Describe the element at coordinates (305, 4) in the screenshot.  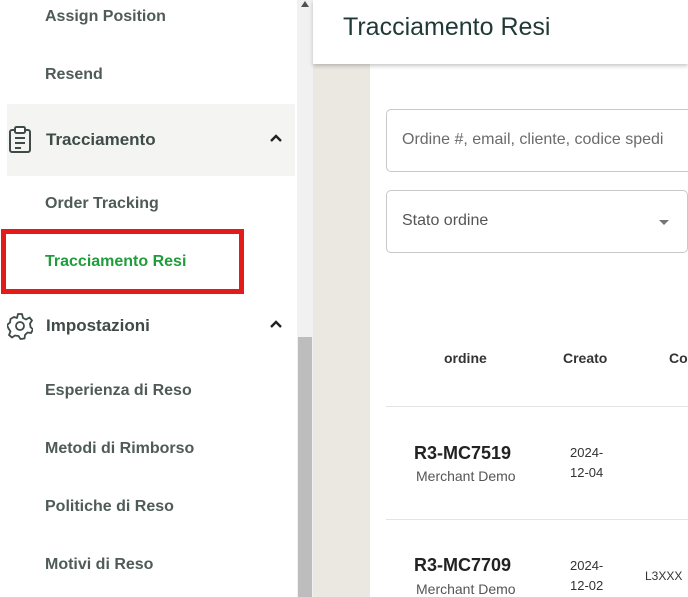
I see `scroll-up-arrow-icon` at that location.